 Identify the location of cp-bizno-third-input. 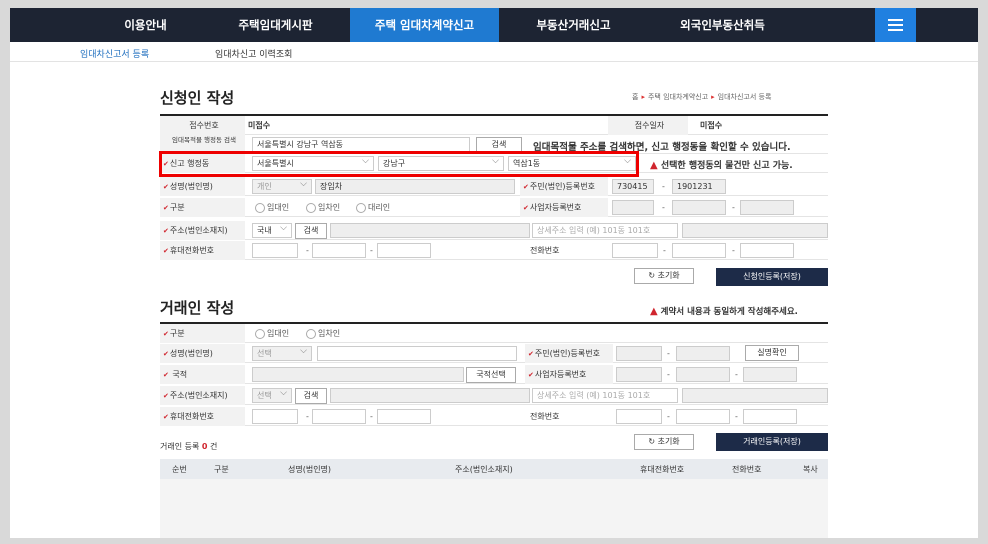
(770, 374).